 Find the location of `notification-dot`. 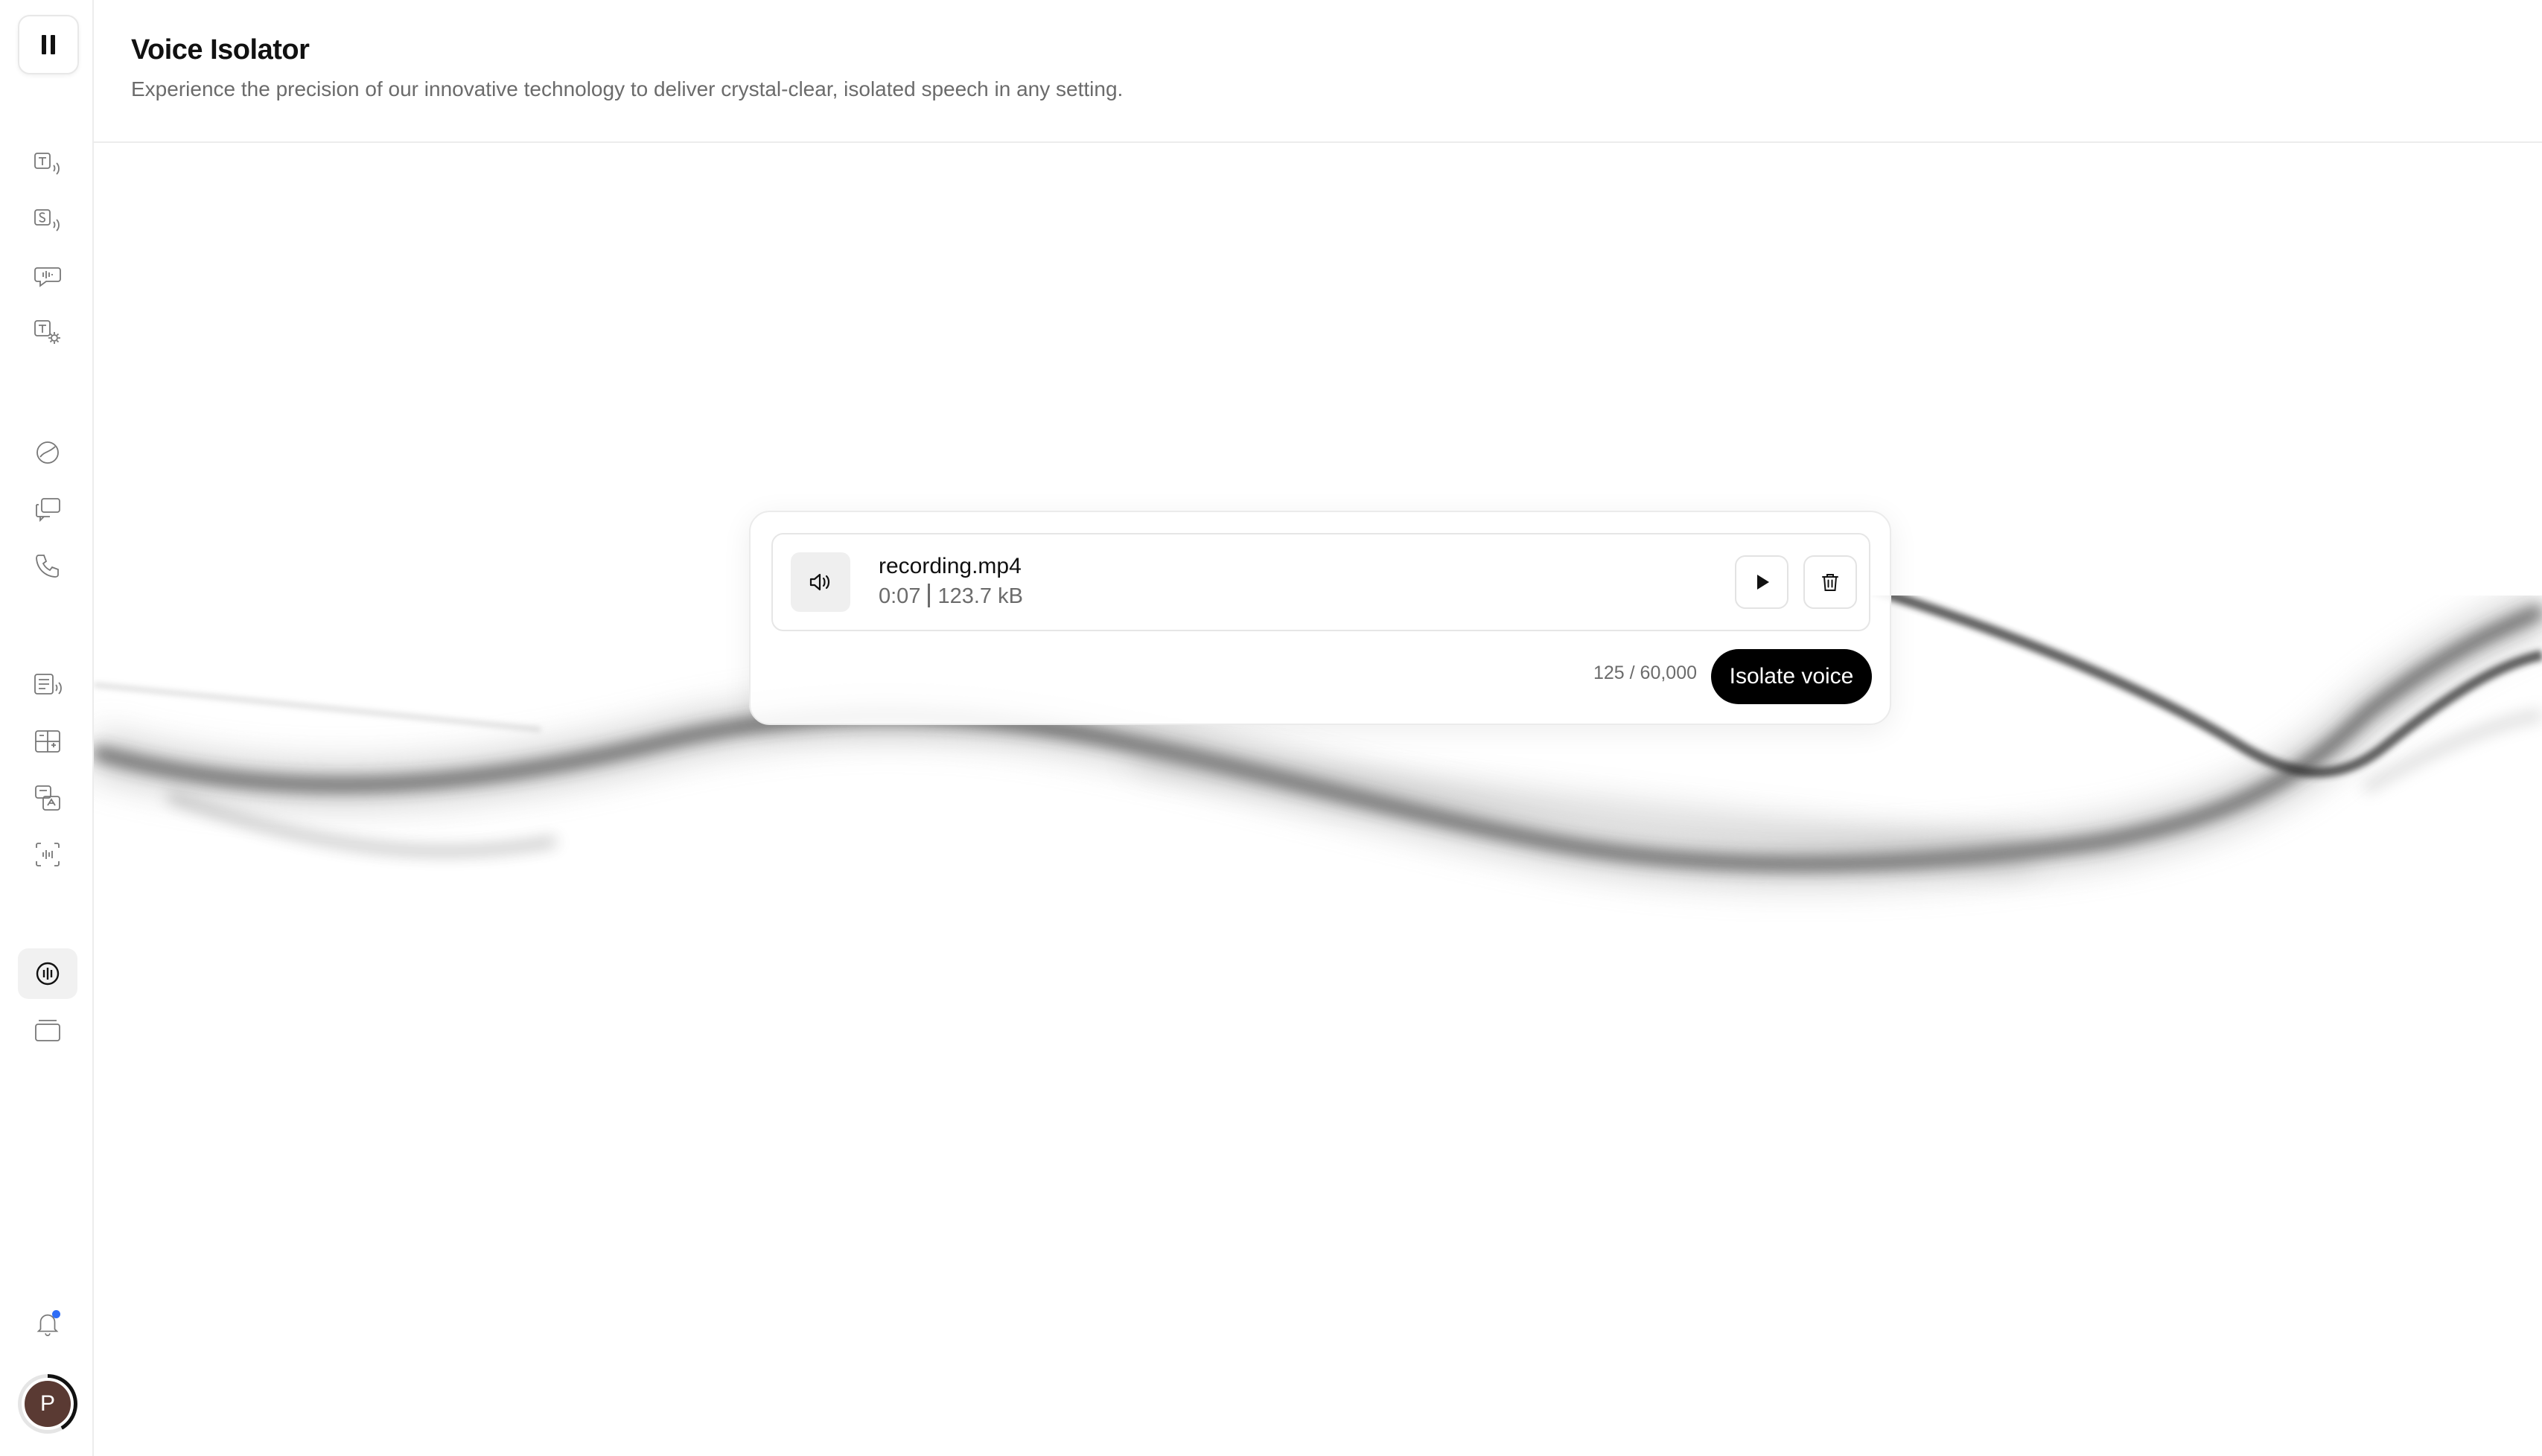

notification-dot is located at coordinates (56, 1314).